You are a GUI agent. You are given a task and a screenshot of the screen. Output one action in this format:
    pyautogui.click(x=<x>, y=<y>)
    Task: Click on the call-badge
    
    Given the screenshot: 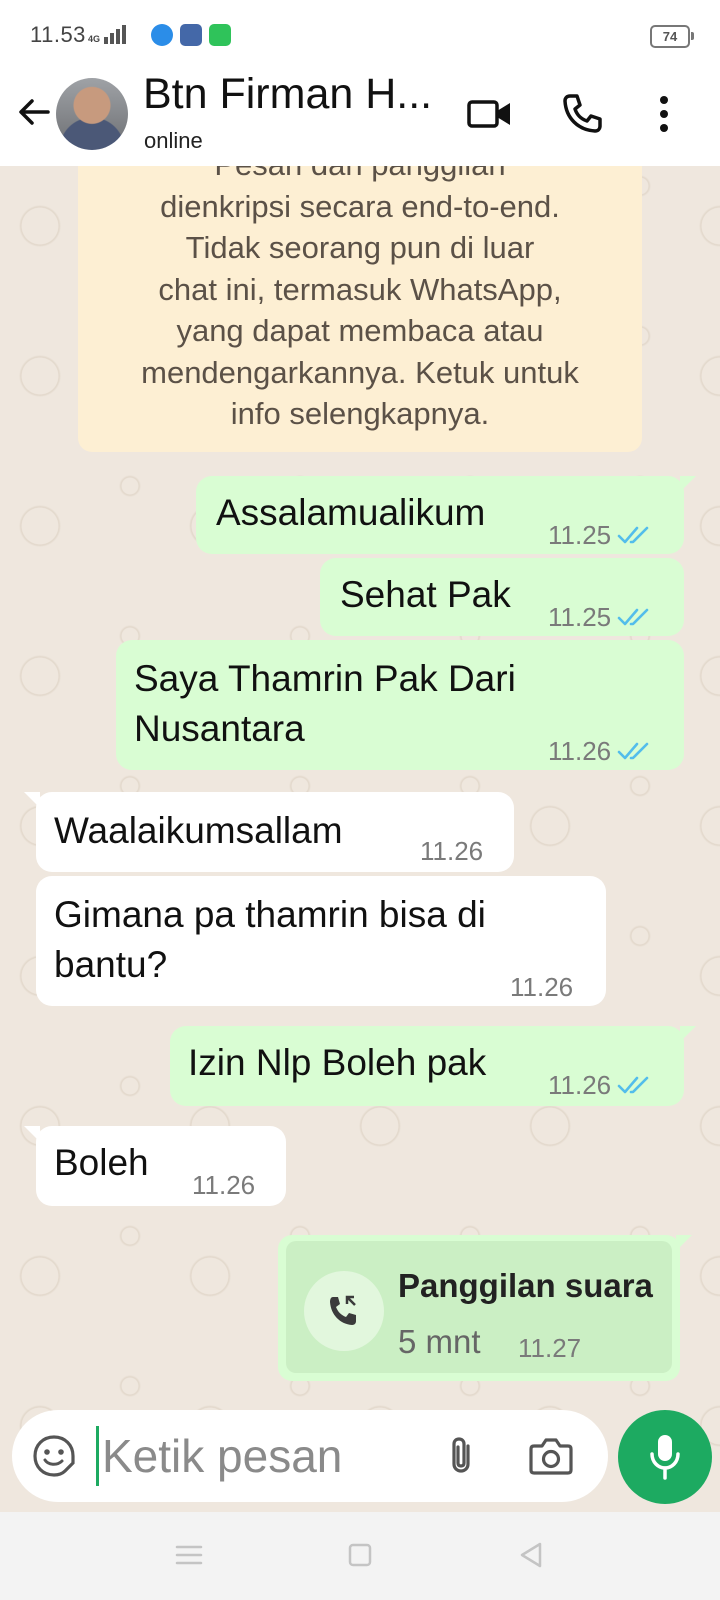 What is the action you would take?
    pyautogui.click(x=344, y=1311)
    